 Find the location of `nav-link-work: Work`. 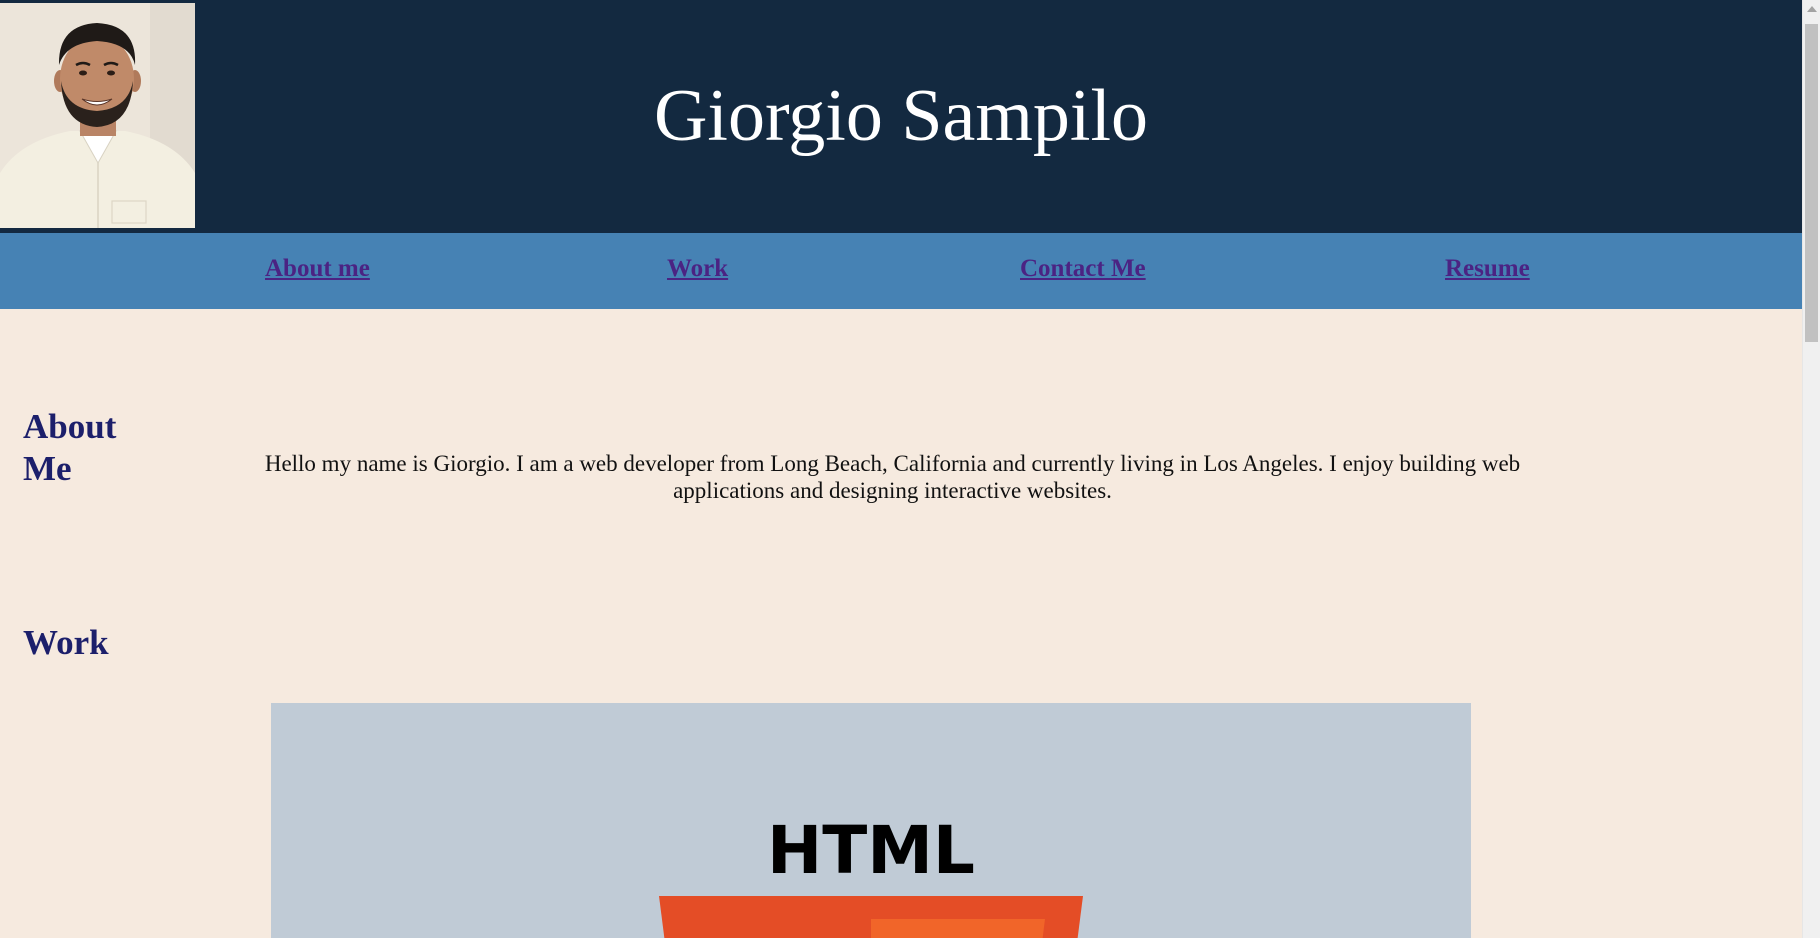

nav-link-work: Work is located at coordinates (697, 269).